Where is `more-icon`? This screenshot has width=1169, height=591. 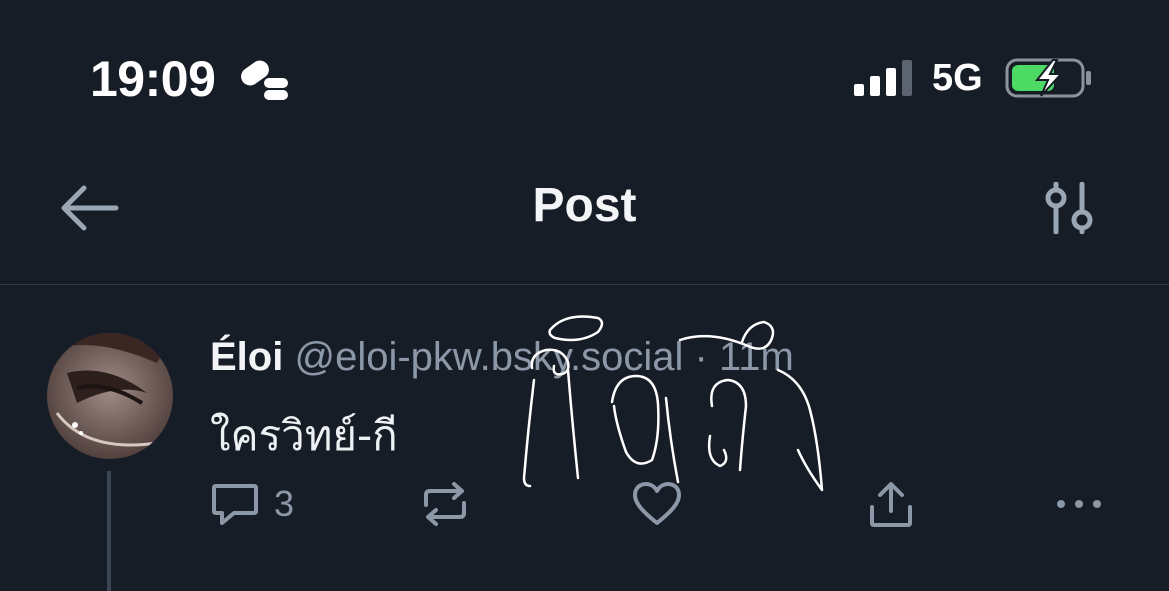
more-icon is located at coordinates (1079, 504).